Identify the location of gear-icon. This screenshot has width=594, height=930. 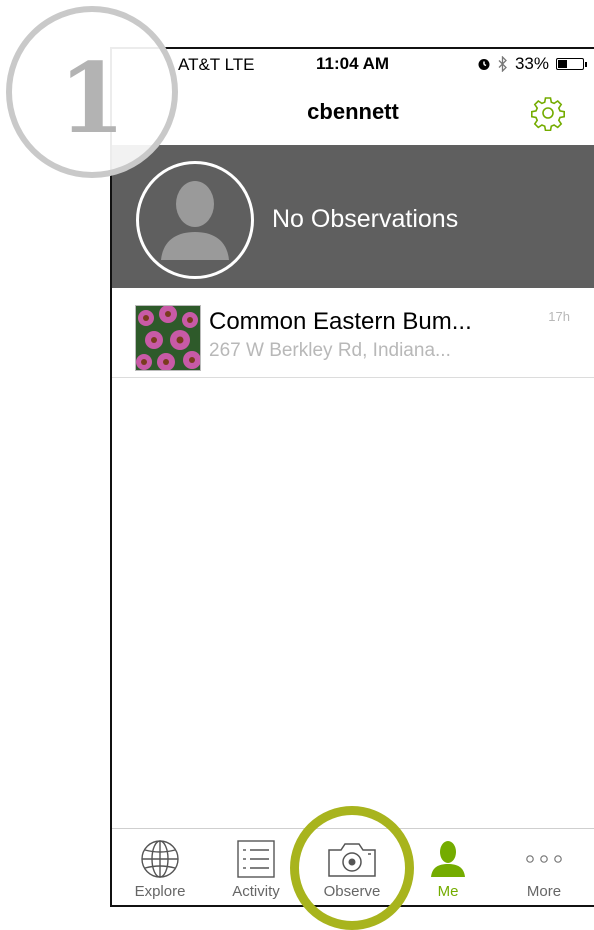
(548, 113).